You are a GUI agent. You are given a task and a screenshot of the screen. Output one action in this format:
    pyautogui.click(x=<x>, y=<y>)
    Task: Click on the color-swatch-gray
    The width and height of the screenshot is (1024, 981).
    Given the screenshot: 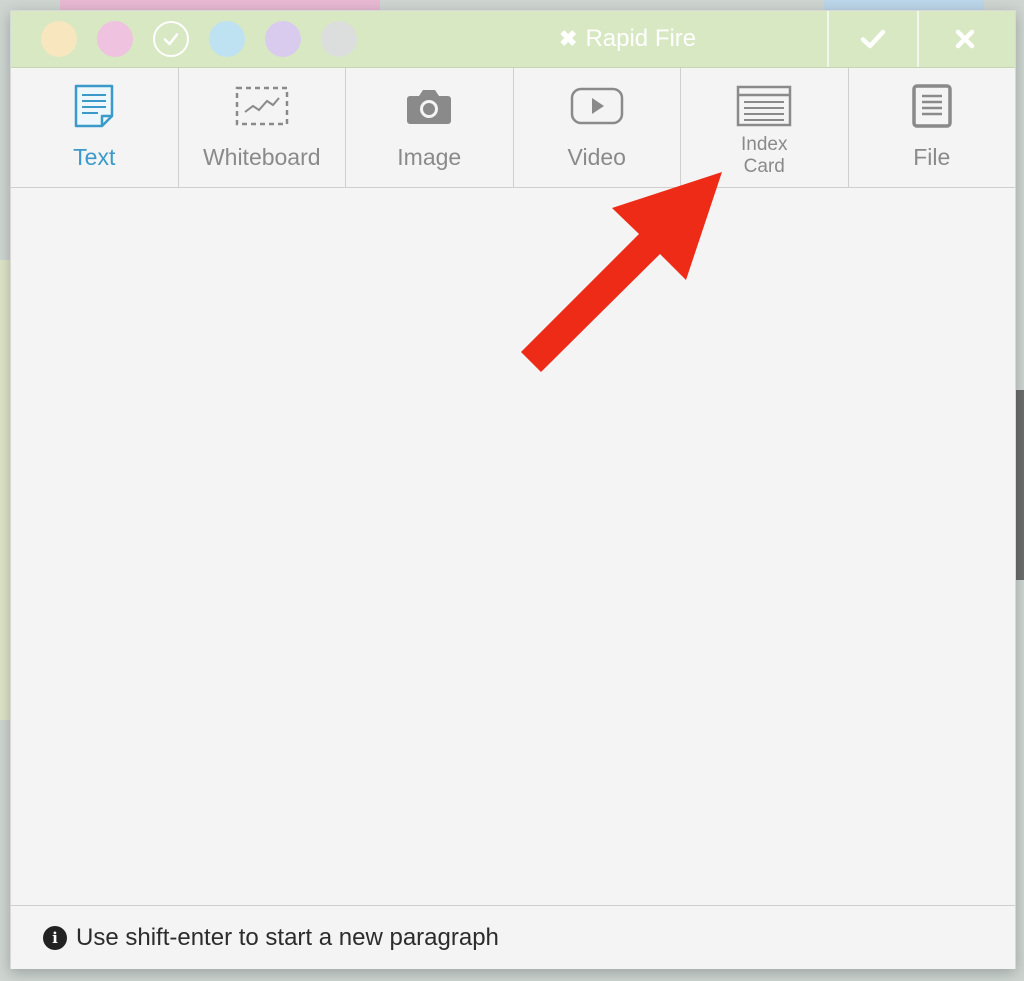 What is the action you would take?
    pyautogui.click(x=339, y=39)
    